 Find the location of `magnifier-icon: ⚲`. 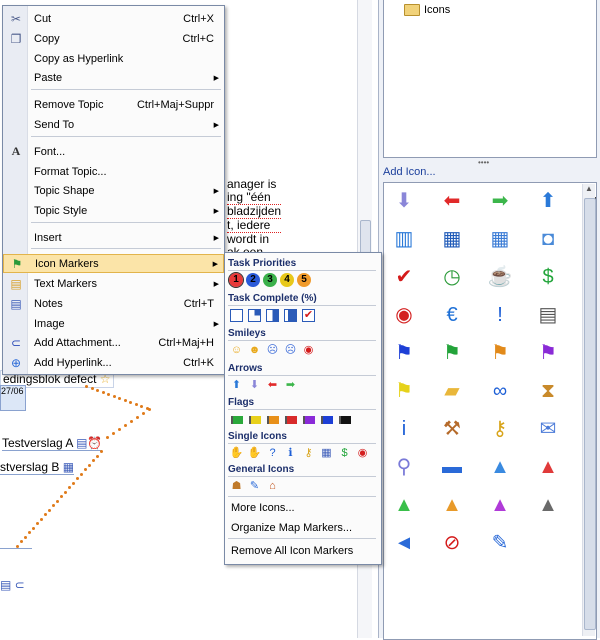

magnifier-icon: ⚲ is located at coordinates (404, 467).